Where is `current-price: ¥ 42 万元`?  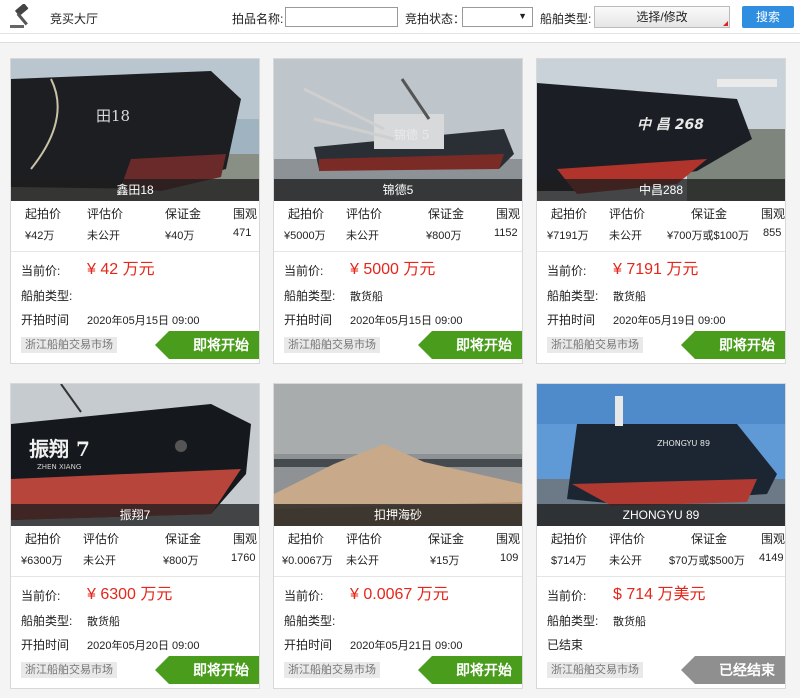
current-price: ¥ 42 万元 is located at coordinates (121, 269).